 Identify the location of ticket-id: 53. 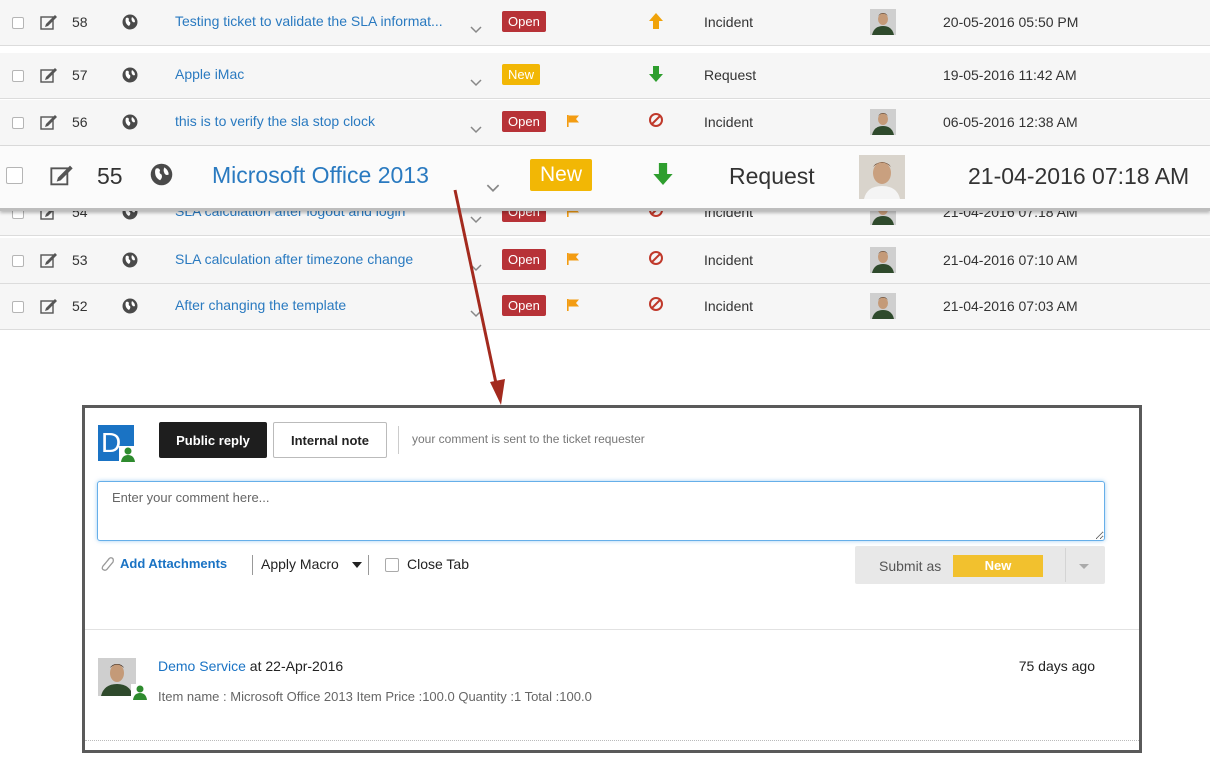
(80, 260).